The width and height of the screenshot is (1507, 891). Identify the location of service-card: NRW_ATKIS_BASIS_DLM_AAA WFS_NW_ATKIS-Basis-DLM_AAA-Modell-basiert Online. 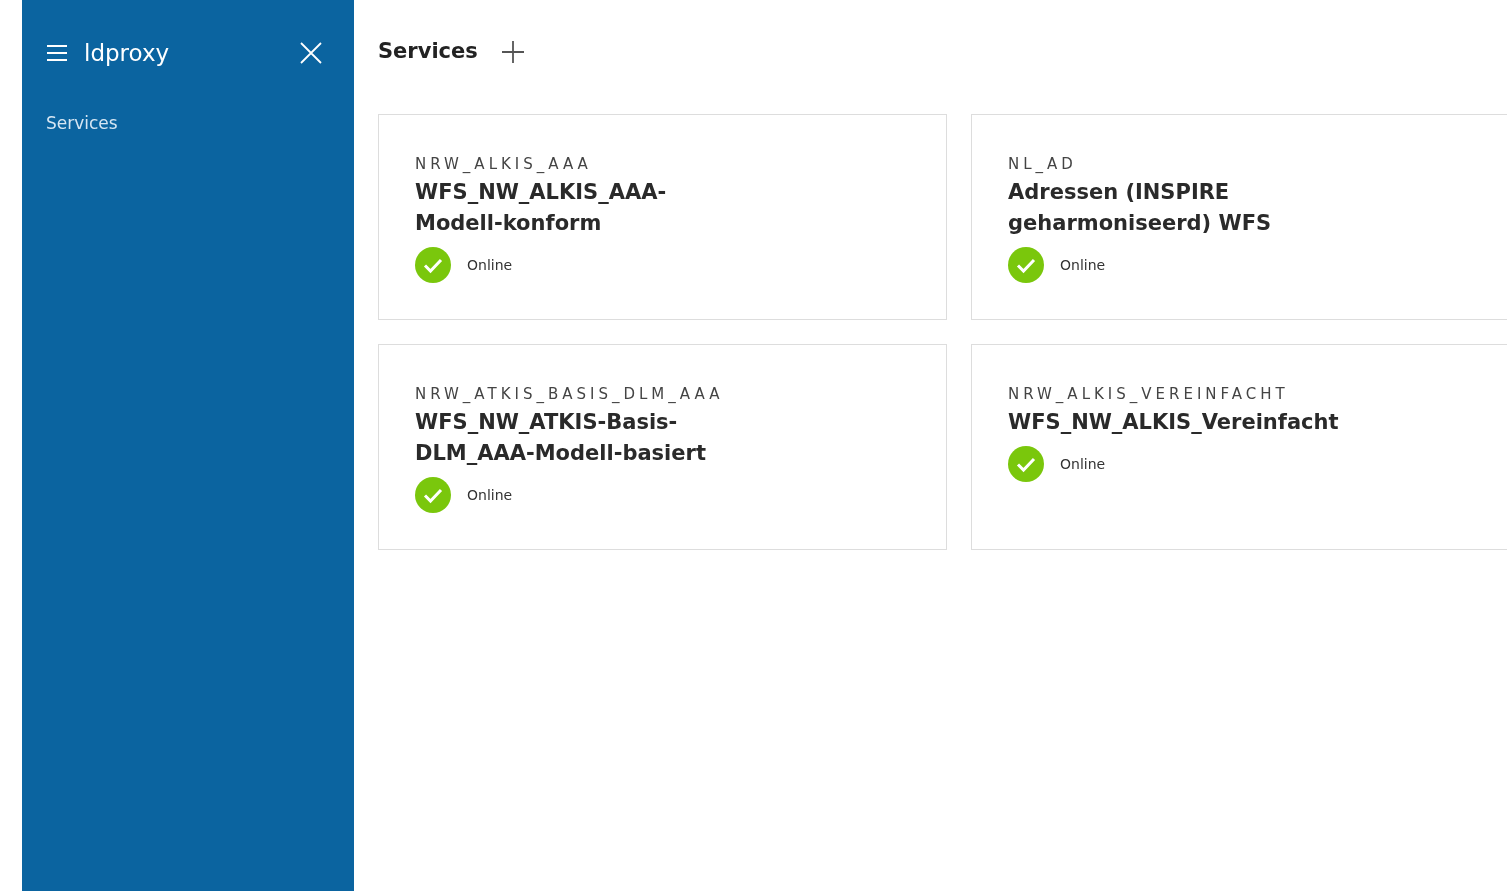
(662, 446).